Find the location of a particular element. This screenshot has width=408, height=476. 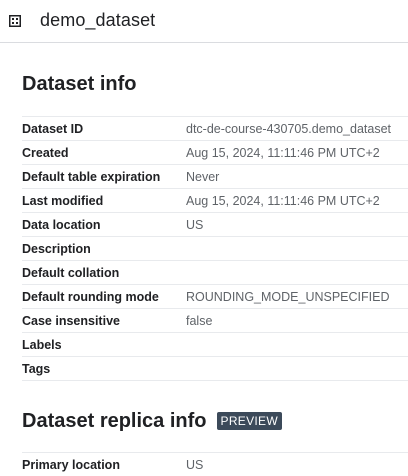

row-key: Tags is located at coordinates (36, 369).